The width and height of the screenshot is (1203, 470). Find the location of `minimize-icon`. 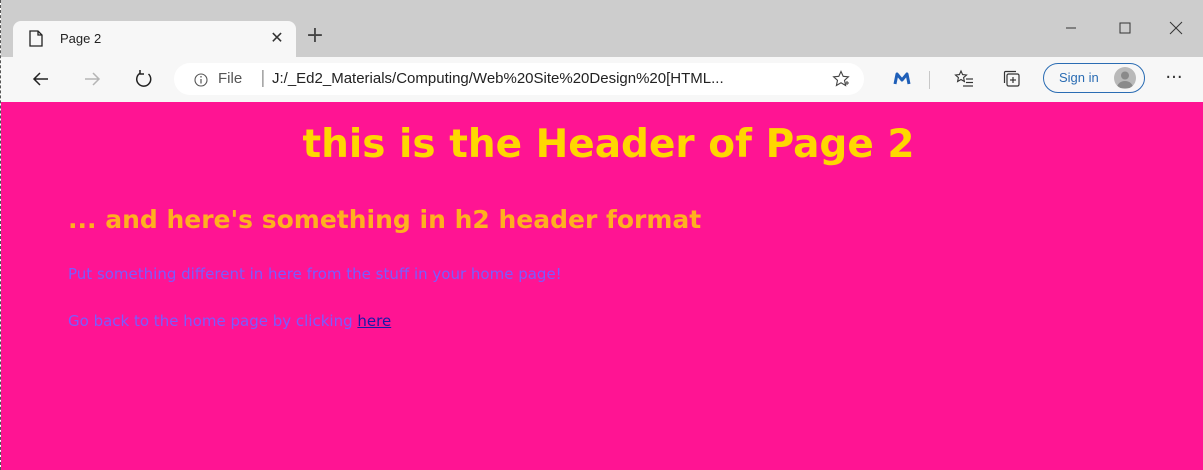

minimize-icon is located at coordinates (1071, 28).